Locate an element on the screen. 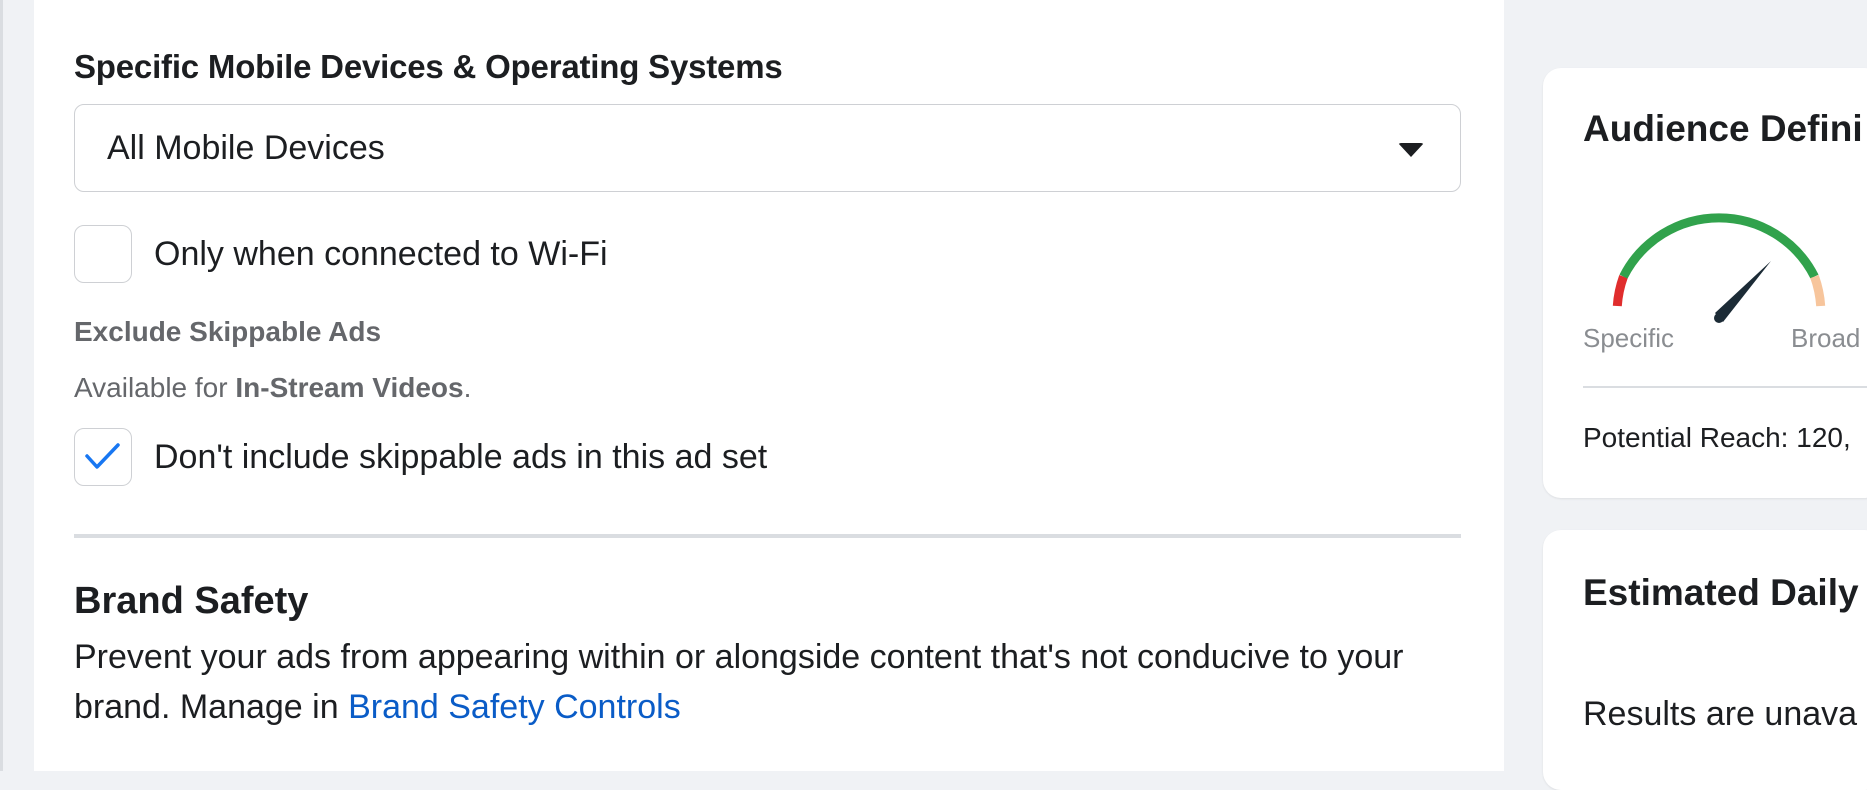  left-edge-border is located at coordinates (1, 385).